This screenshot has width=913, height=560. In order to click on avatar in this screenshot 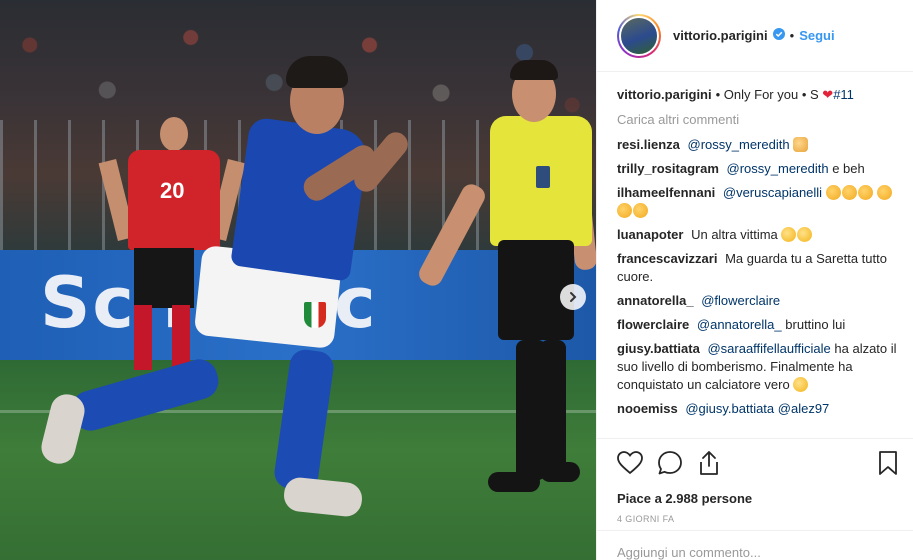, I will do `click(639, 35)`.